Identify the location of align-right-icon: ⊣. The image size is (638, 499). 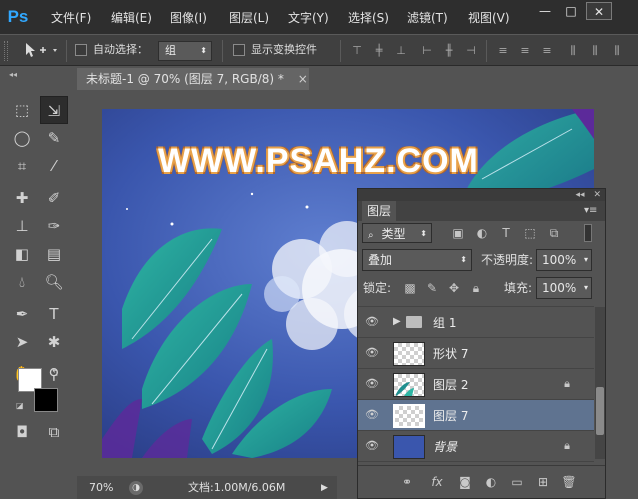
(471, 51).